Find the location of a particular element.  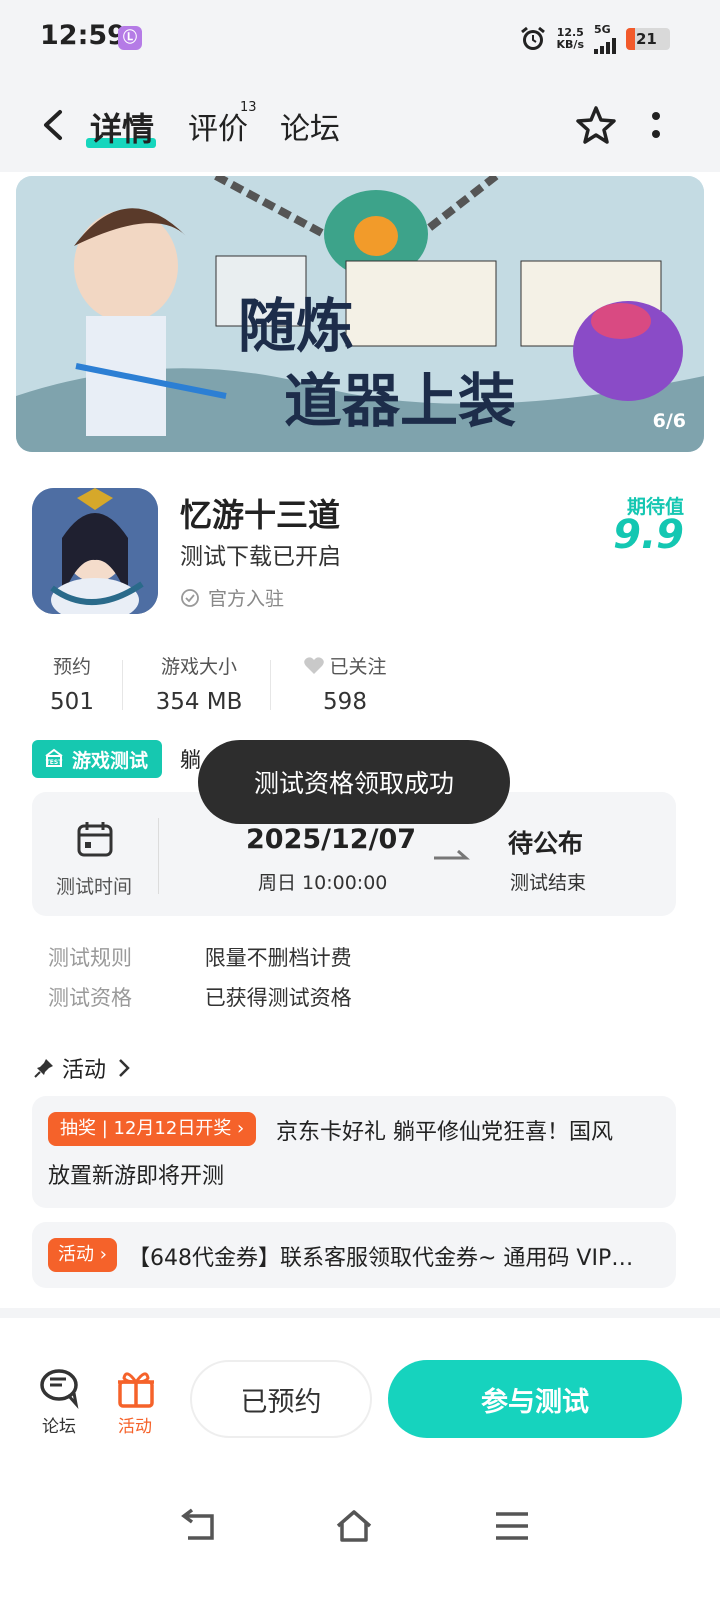

test-start-detail: 周日 10:00:00 is located at coordinates (323, 883).